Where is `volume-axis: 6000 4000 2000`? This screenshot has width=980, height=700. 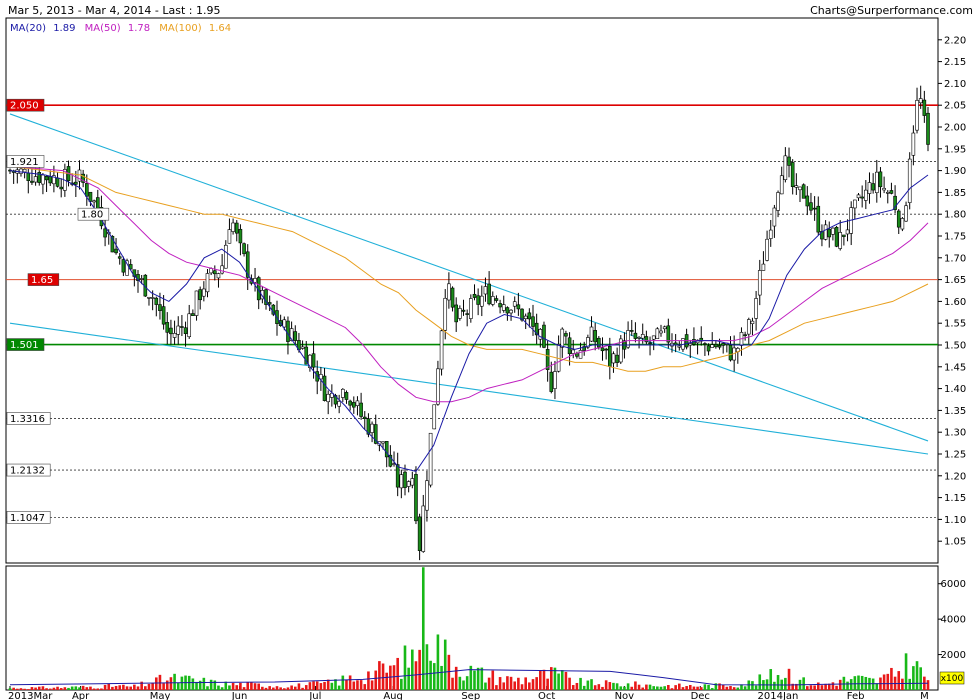
volume-axis: 6000 4000 2000 is located at coordinates (952, 620).